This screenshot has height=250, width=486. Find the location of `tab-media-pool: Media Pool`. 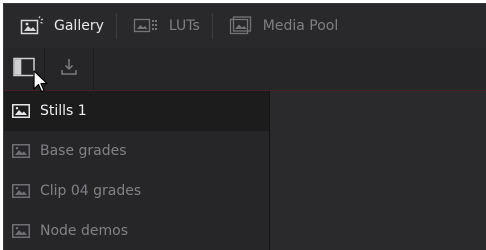

tab-media-pool: Media Pool is located at coordinates (281, 26).